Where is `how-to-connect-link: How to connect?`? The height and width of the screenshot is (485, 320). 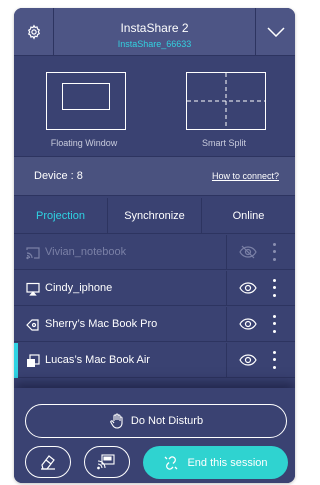 how-to-connect-link: How to connect? is located at coordinates (245, 176).